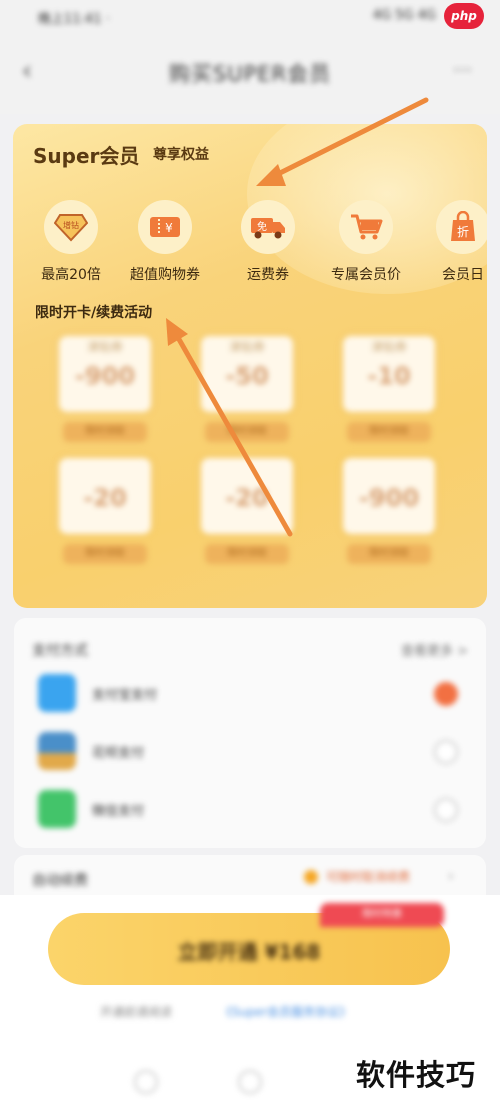 This screenshot has width=500, height=1111. Describe the element at coordinates (229, 427) in the screenshot. I see `arrow-to-promo-section` at that location.